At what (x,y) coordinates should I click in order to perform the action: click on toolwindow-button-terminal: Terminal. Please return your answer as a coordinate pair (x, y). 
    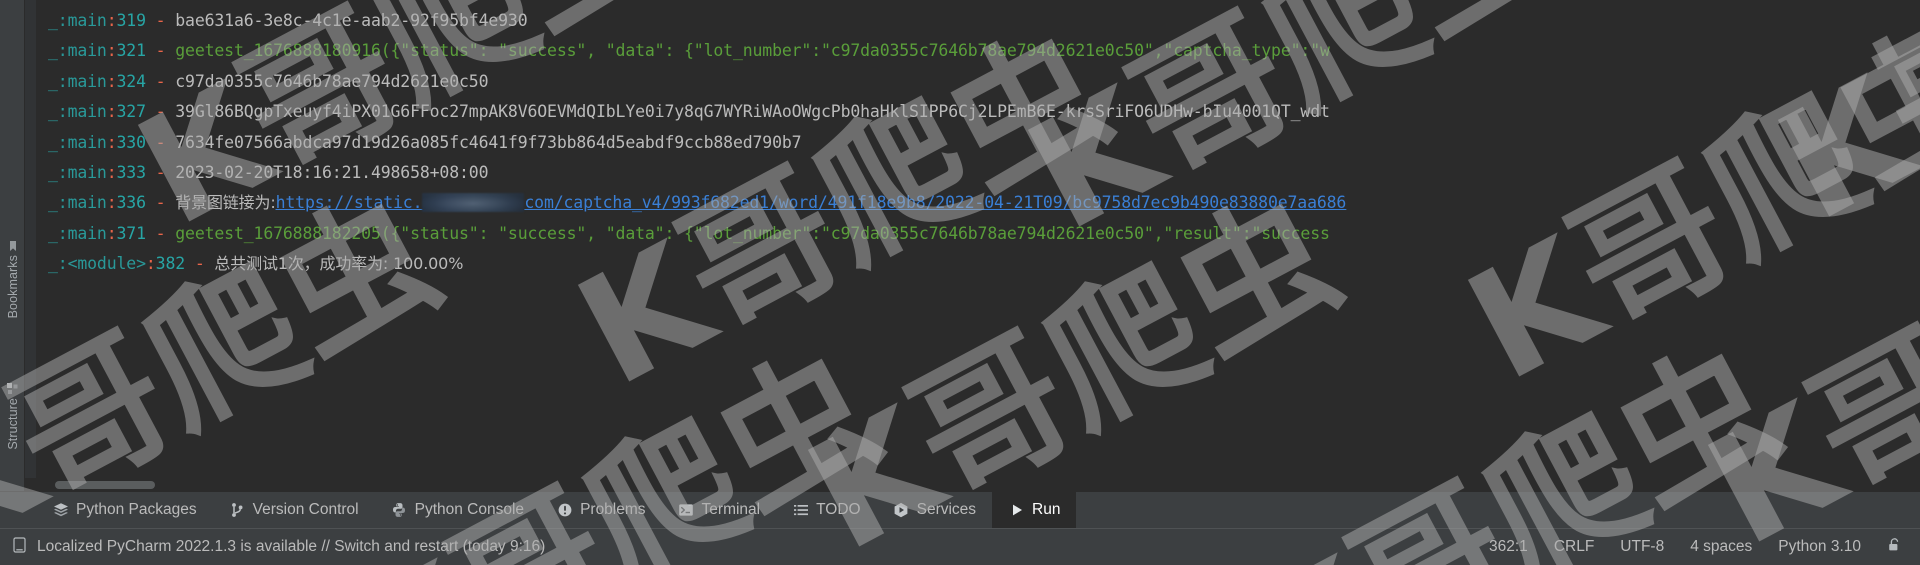
    Looking at the image, I should click on (719, 510).